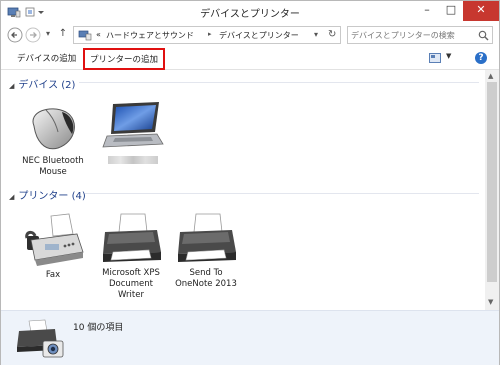  Describe the element at coordinates (131, 295) in the screenshot. I see `printer-item-label: Writer` at that location.